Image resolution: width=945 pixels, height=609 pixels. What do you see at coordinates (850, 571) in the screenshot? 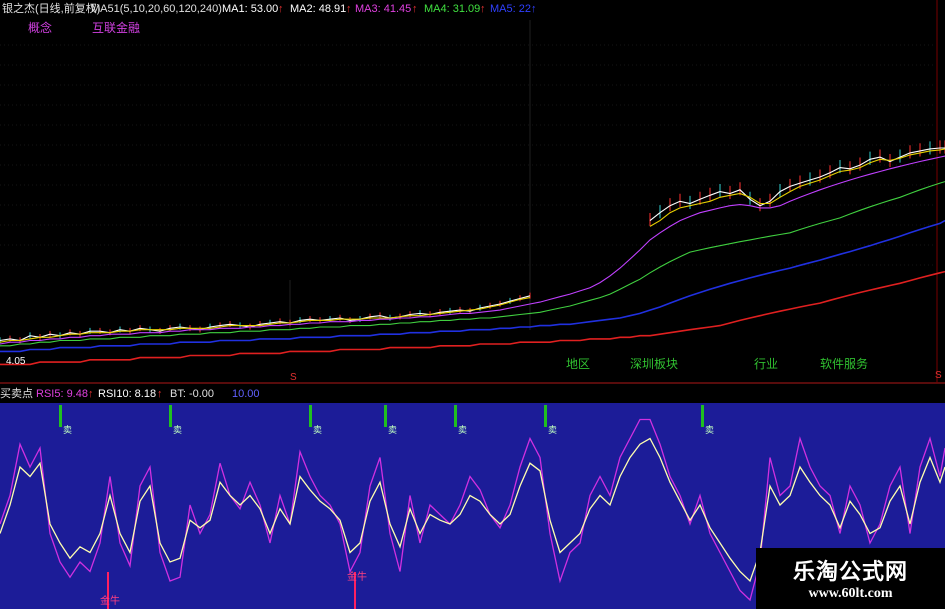
I see `watermark-title: 乐淘公式网` at bounding box center [850, 571].